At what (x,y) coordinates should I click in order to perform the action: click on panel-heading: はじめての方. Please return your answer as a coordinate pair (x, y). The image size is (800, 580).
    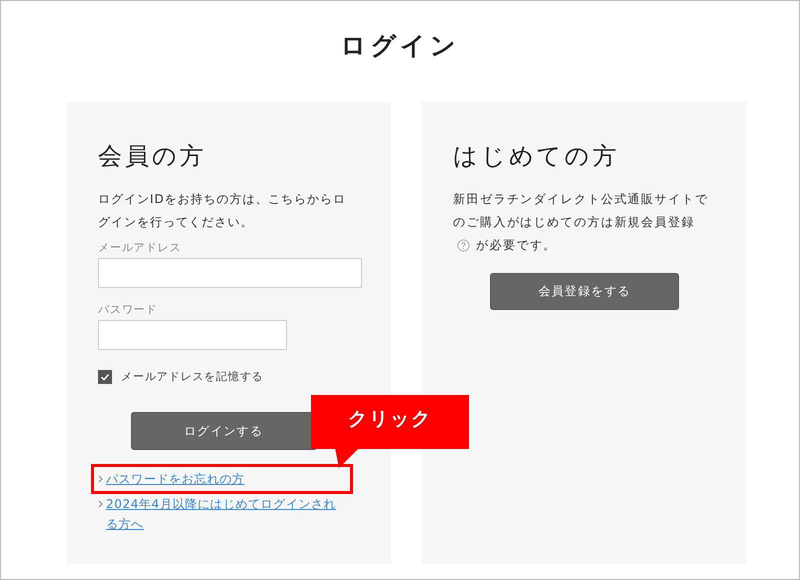
    Looking at the image, I should click on (536, 156).